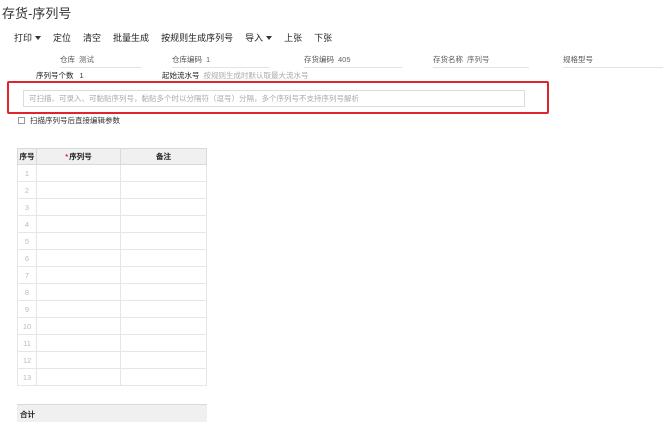  Describe the element at coordinates (27, 309) in the screenshot. I see `row-index: 9` at that location.